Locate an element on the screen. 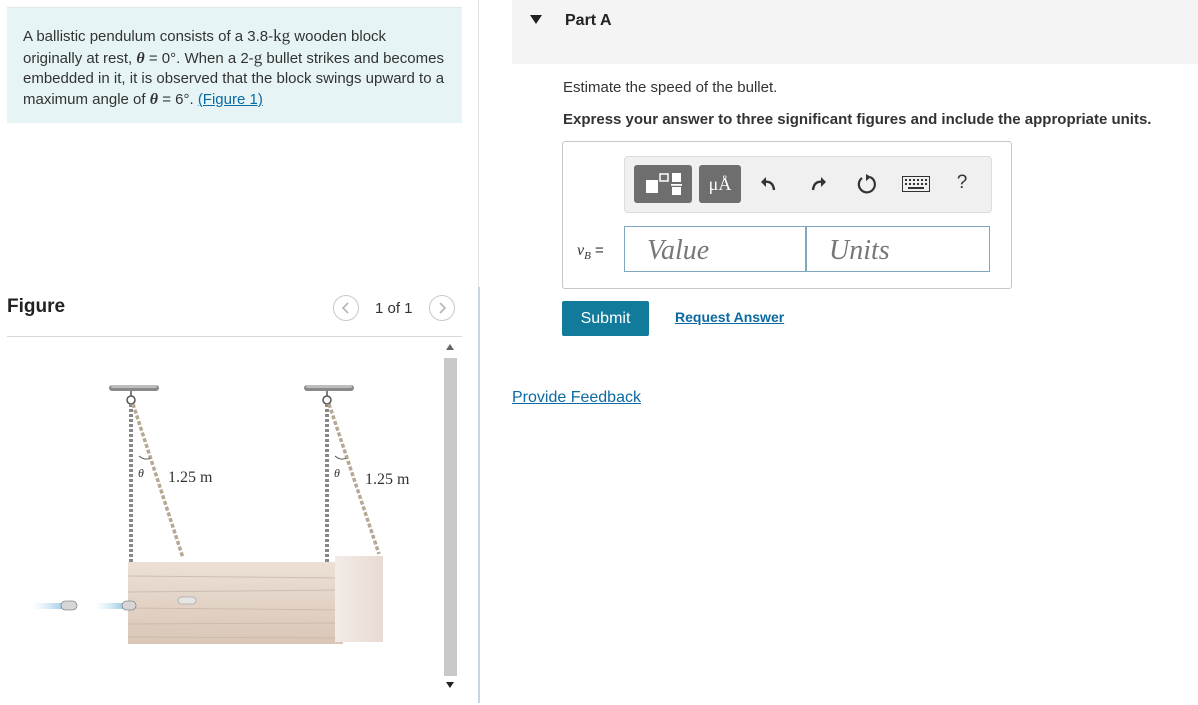  next-figure-button is located at coordinates (442, 308).